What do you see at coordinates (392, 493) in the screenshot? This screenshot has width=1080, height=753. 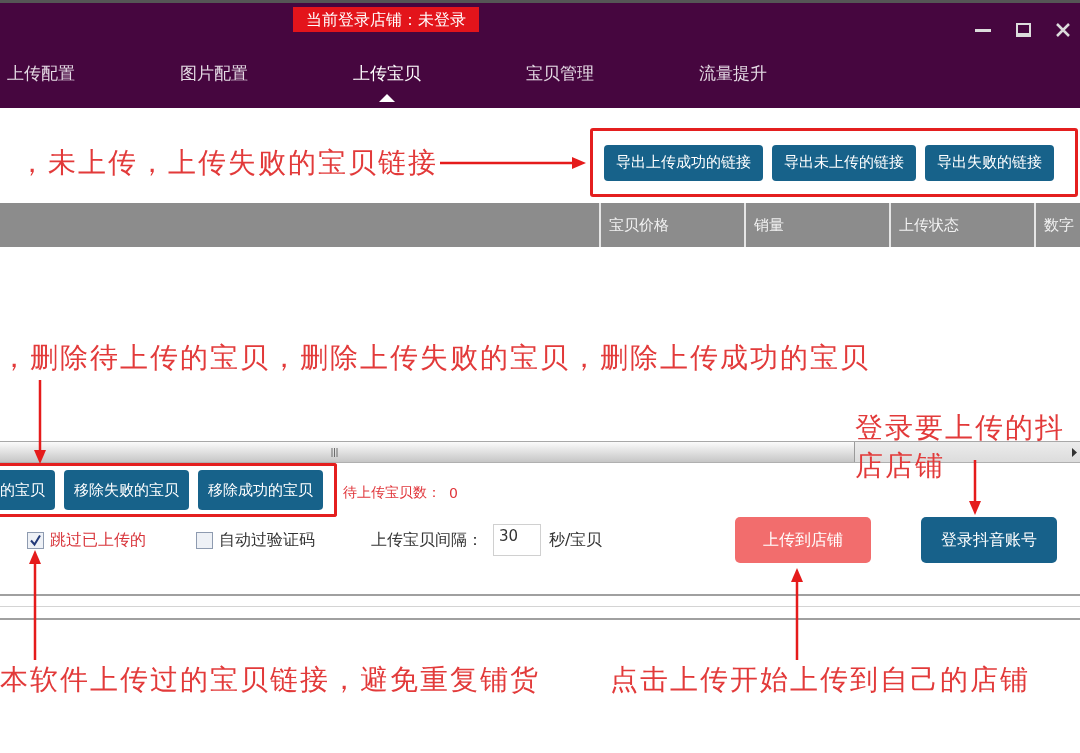 I see `pending-count-label: 待上传宝贝数：` at bounding box center [392, 493].